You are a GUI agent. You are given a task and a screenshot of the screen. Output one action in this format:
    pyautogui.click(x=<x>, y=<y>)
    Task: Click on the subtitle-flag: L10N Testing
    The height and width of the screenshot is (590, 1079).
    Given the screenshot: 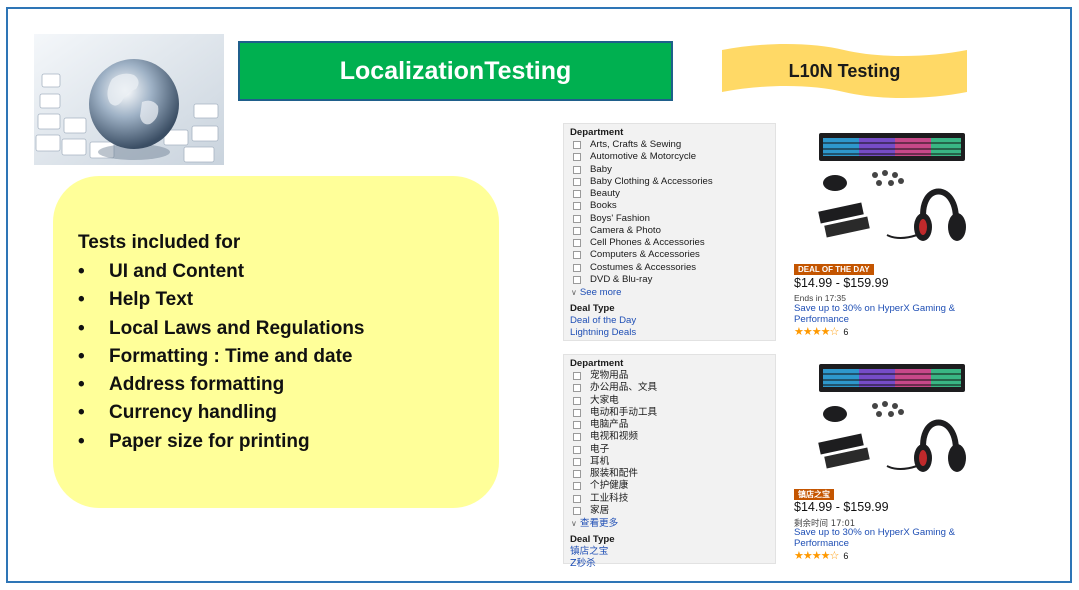 What is the action you would take?
    pyautogui.click(x=844, y=71)
    